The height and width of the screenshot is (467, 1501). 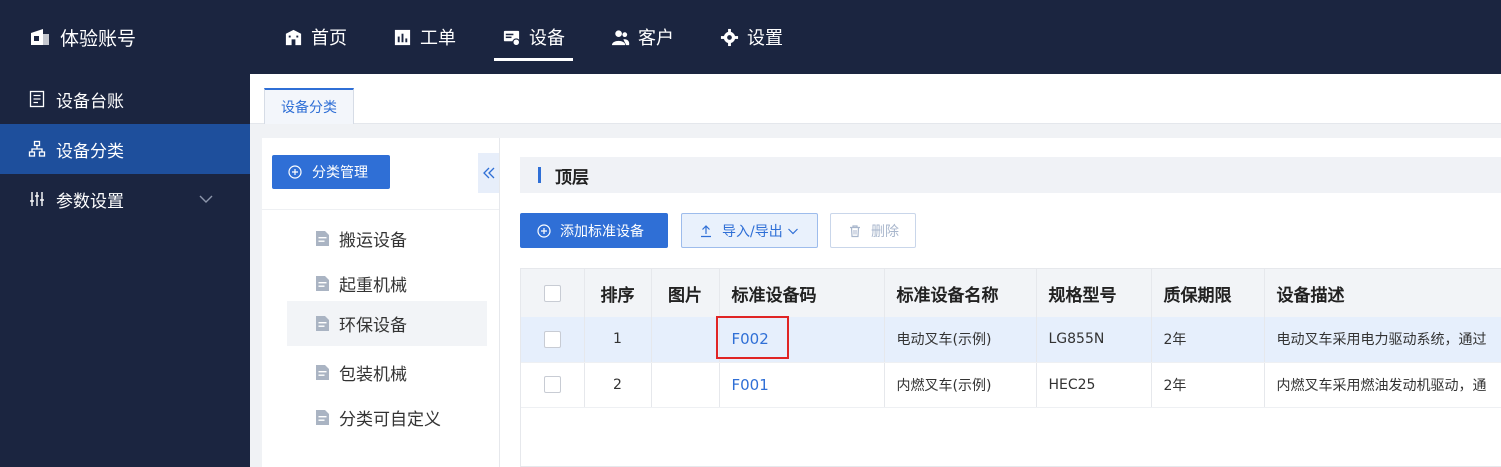 I want to click on cell-name: 内燃叉车(示例), so click(x=960, y=385).